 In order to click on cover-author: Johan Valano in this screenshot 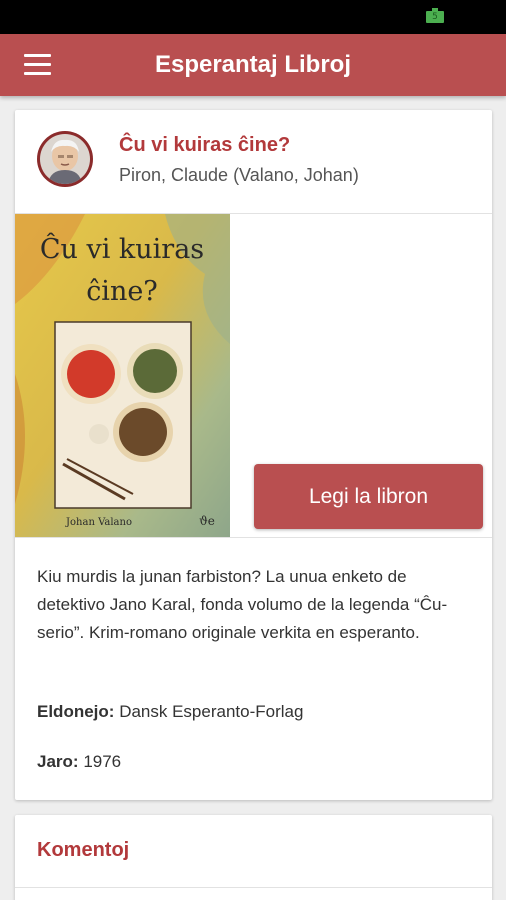, I will do `click(98, 522)`.